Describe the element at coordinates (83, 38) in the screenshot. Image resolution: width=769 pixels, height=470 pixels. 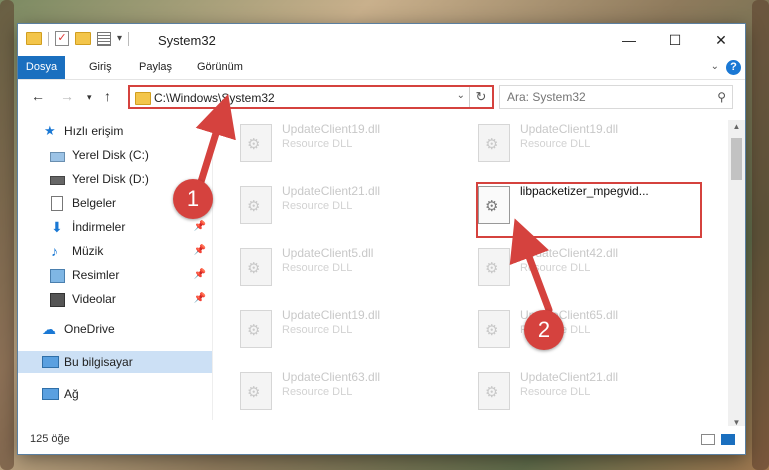
I see `new-folder-icon` at that location.